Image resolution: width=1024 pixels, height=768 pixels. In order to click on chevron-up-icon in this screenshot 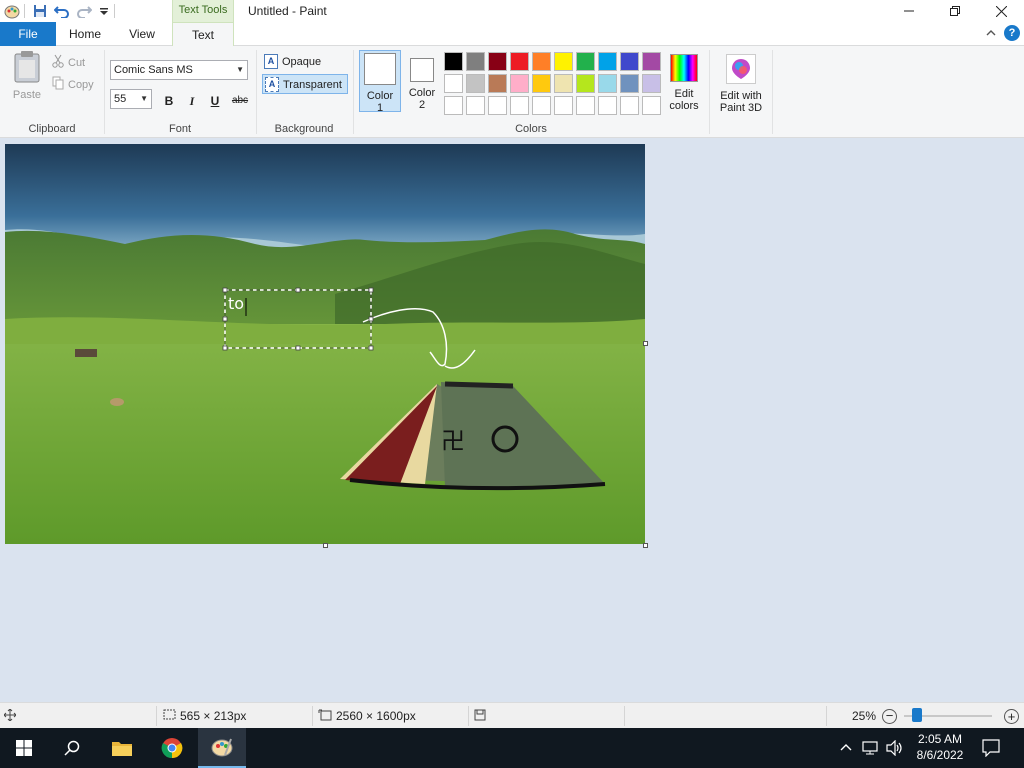, I will do `click(846, 748)`.